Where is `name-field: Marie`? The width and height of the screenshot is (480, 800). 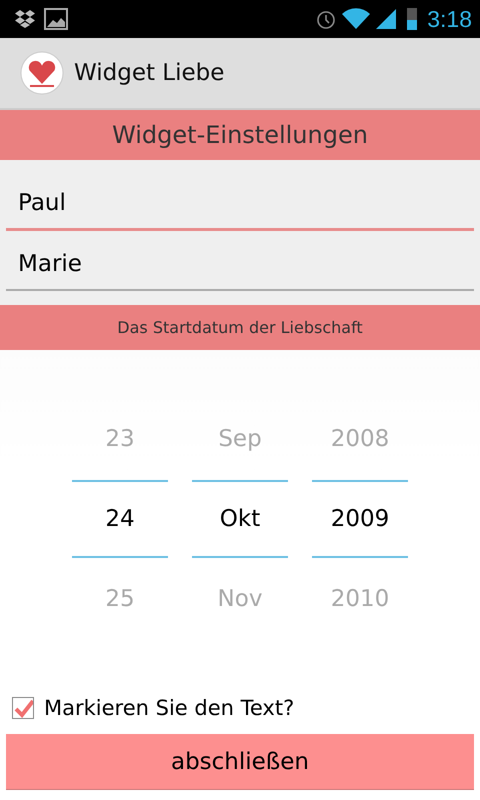
name-field: Marie is located at coordinates (240, 265).